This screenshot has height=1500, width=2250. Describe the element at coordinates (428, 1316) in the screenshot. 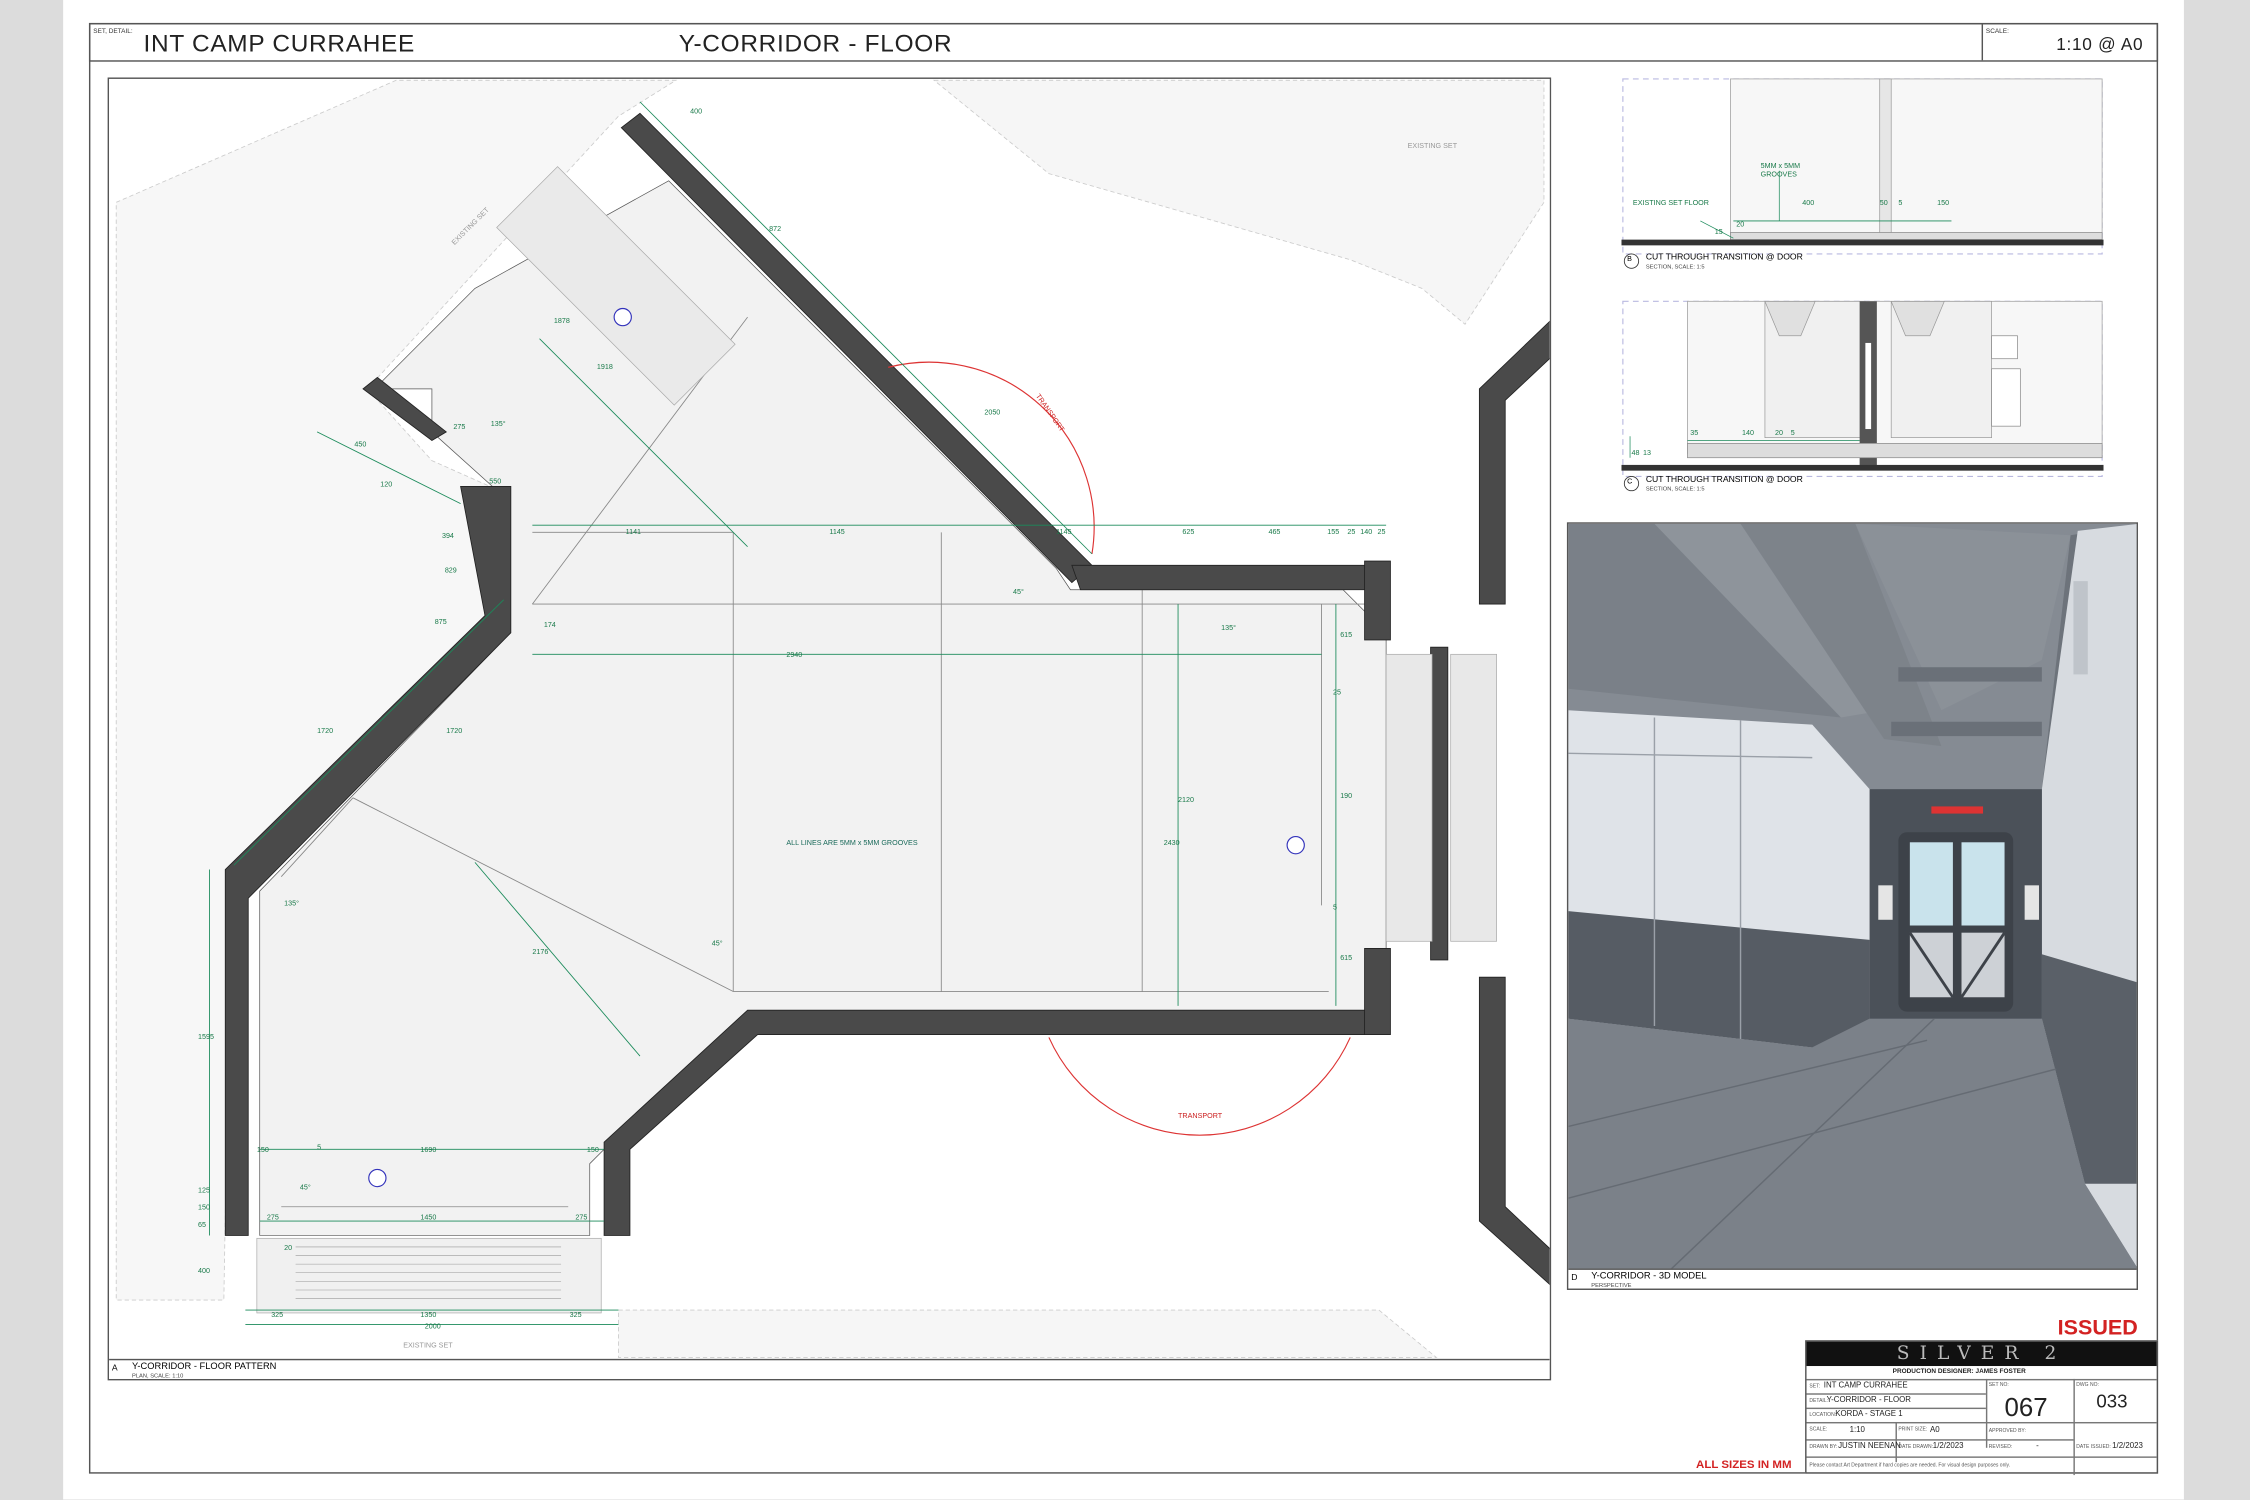

I see `dim-1350: 1350` at that location.